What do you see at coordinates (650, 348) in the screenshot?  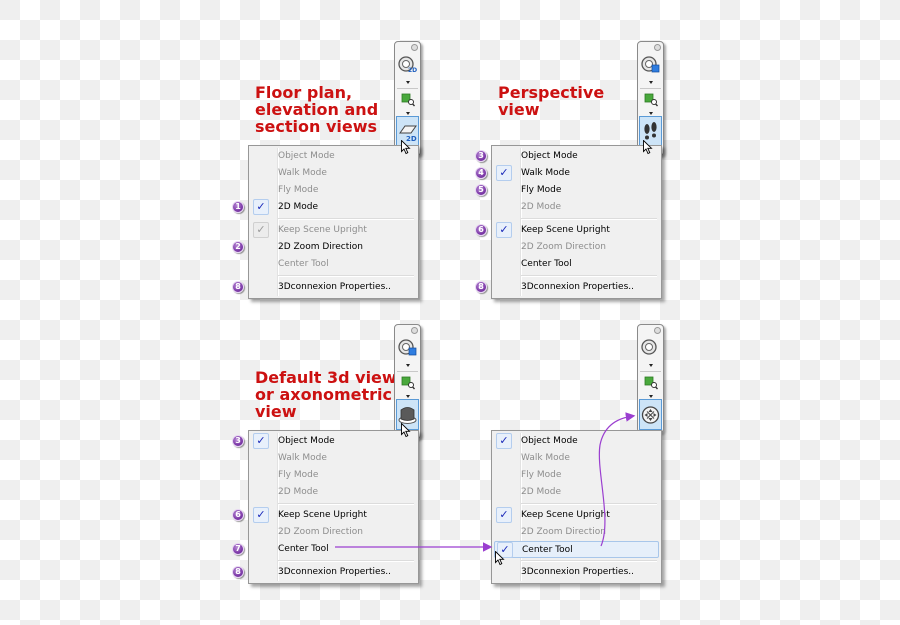 I see `orbit-center-icon` at bounding box center [650, 348].